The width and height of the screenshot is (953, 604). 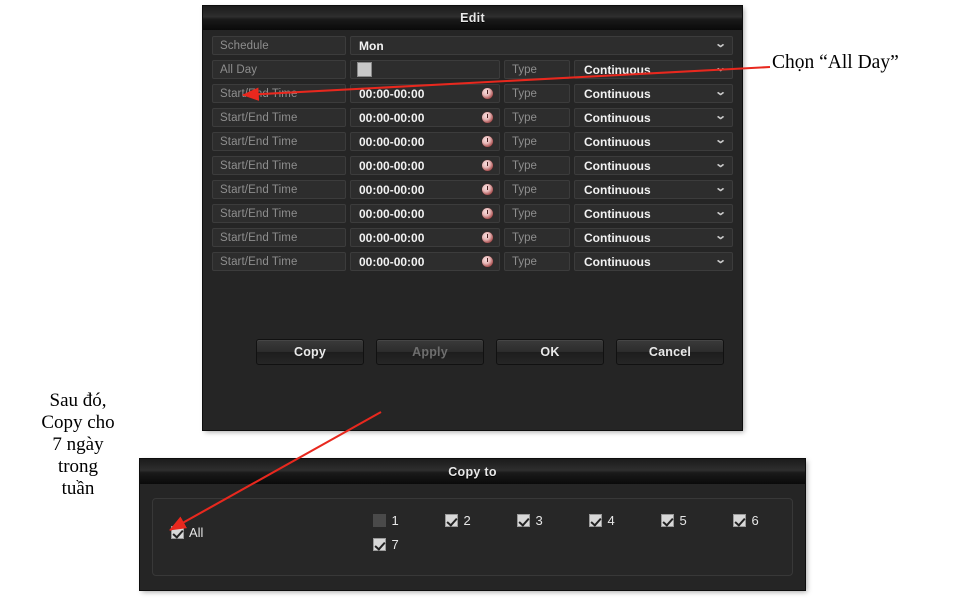 What do you see at coordinates (769, 520) in the screenshot?
I see `checkbox-day-6: 6` at bounding box center [769, 520].